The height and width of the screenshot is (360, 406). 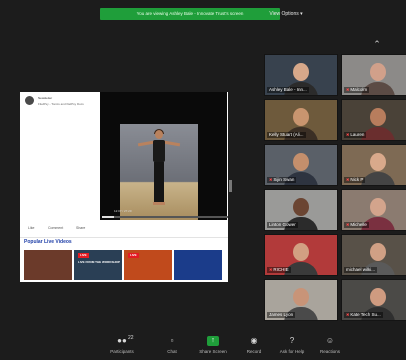 What do you see at coordinates (292, 340) in the screenshot?
I see `help-icon: ?` at bounding box center [292, 340].